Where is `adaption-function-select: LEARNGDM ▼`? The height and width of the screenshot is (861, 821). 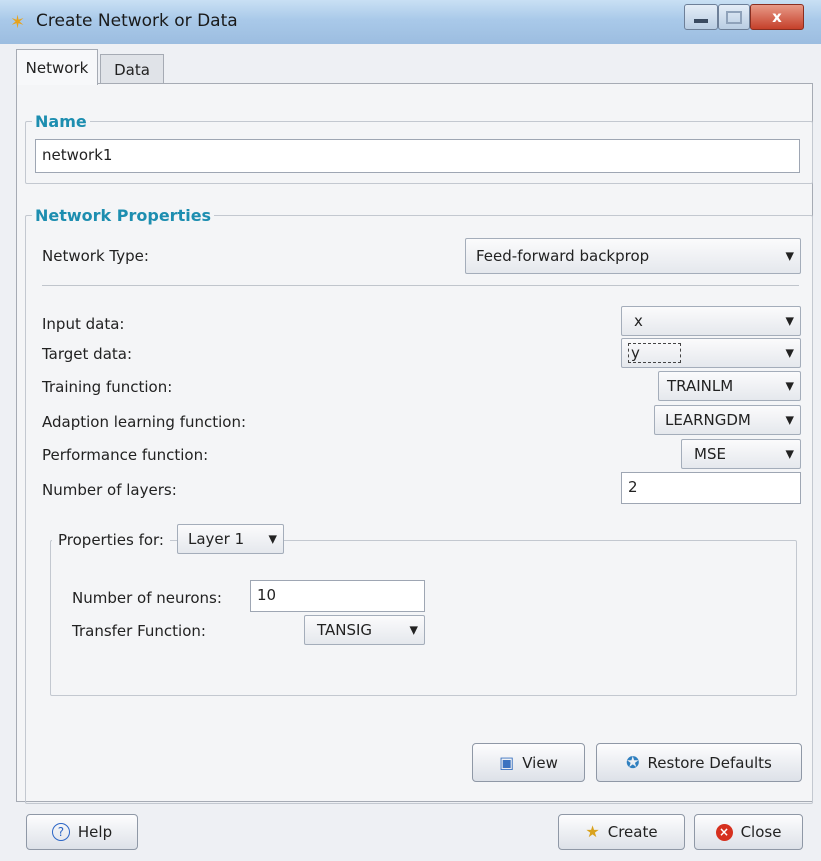 adaption-function-select: LEARNGDM ▼ is located at coordinates (727, 420).